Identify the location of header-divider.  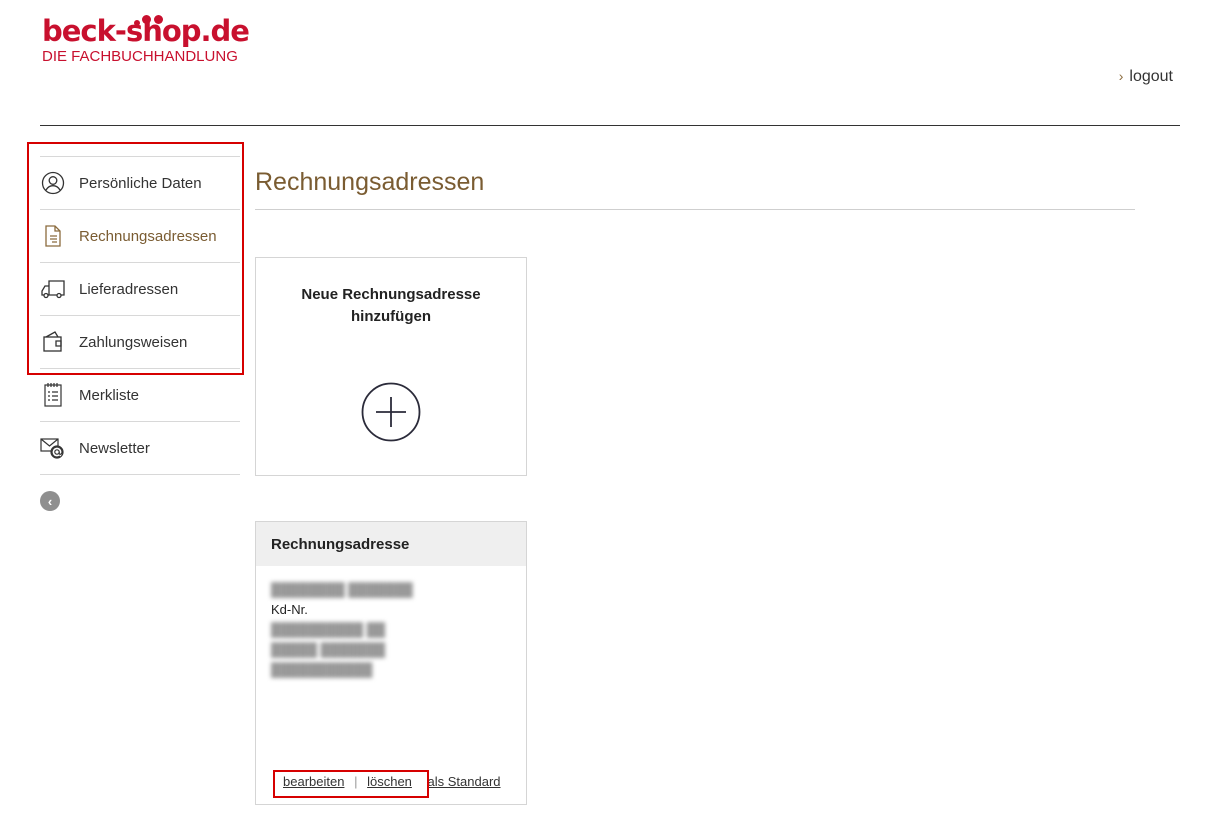
(610, 125).